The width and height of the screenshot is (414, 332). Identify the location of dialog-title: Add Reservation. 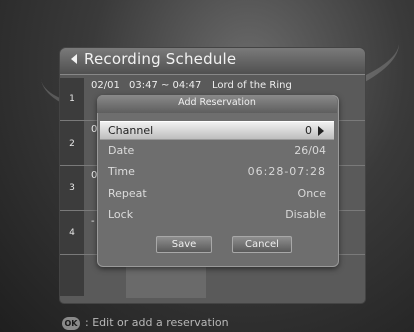
(217, 102).